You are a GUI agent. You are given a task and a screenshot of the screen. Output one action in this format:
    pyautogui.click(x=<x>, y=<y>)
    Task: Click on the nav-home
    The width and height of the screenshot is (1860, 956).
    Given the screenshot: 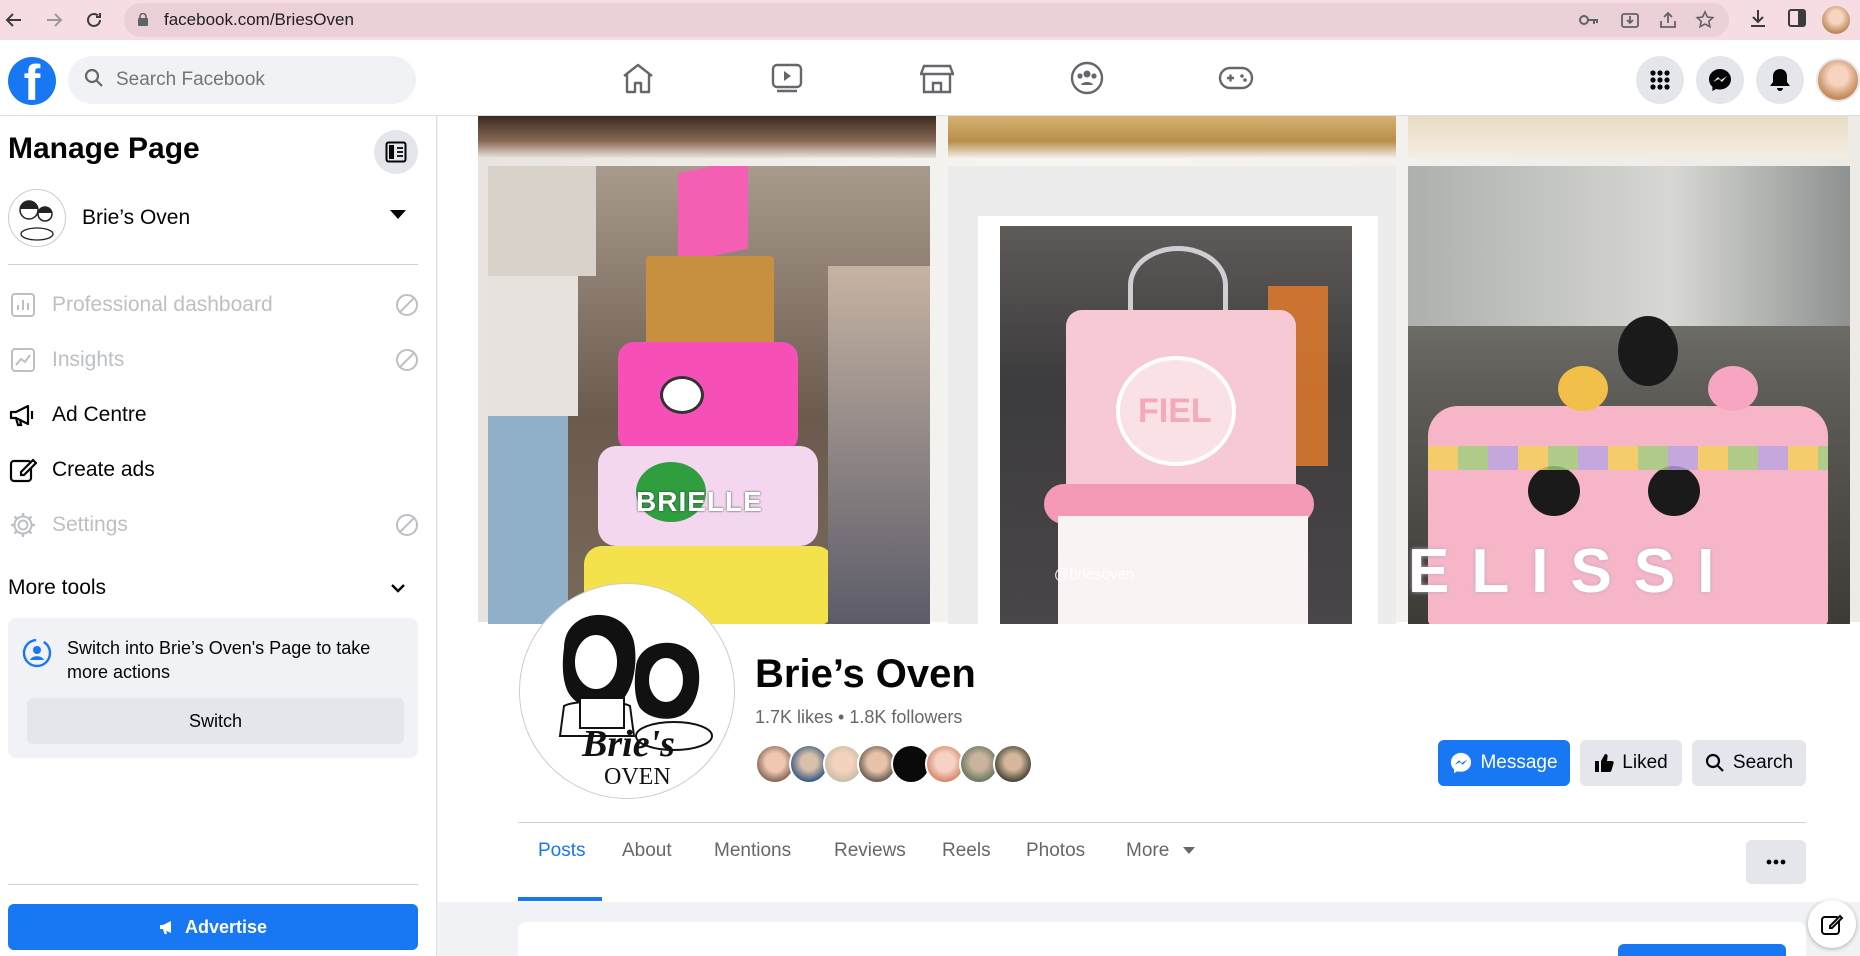 What is the action you would take?
    pyautogui.click(x=638, y=78)
    